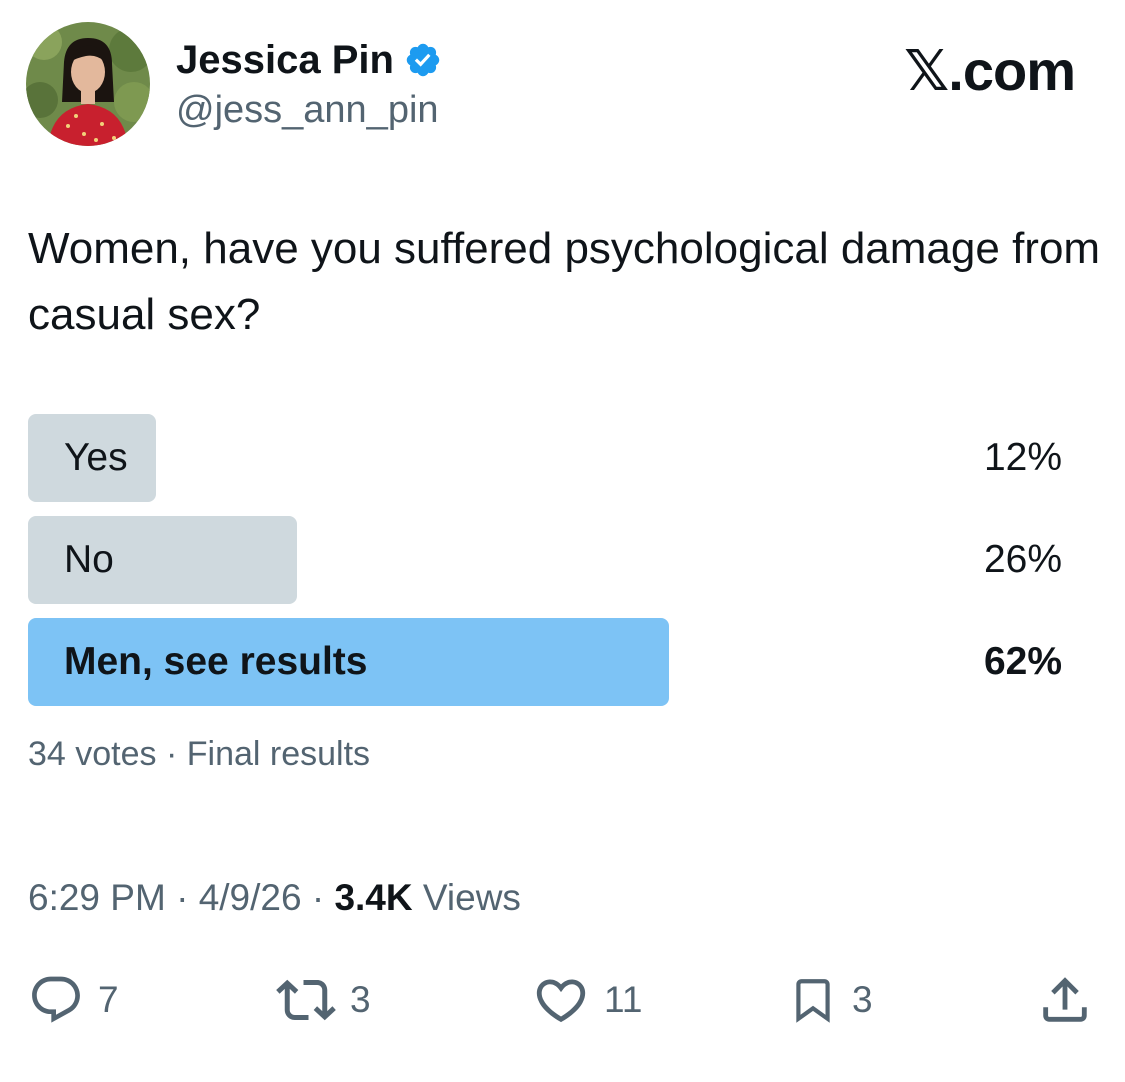  Describe the element at coordinates (862, 999) in the screenshot. I see `bookmark-count: 3` at that location.